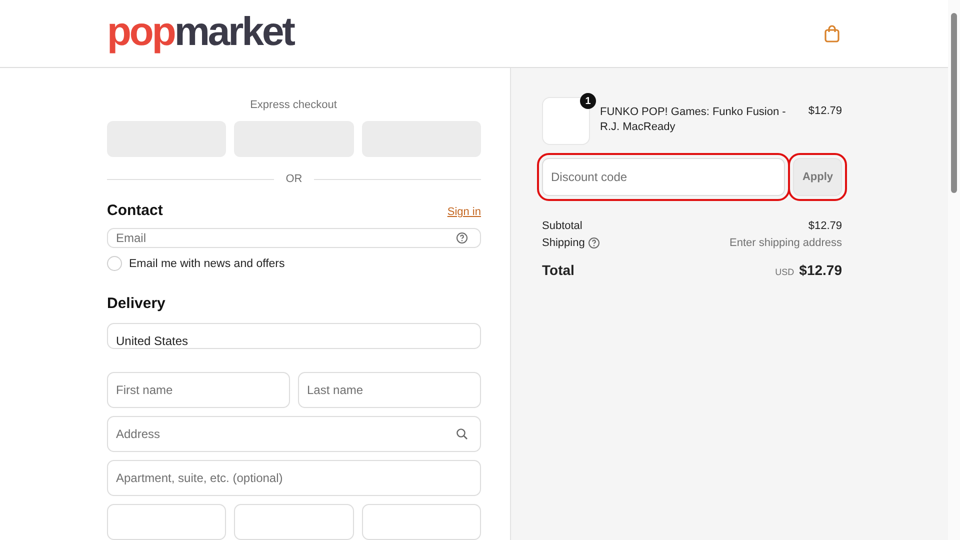 The width and height of the screenshot is (960, 540). I want to click on sign-in-link: Sign in, so click(464, 212).